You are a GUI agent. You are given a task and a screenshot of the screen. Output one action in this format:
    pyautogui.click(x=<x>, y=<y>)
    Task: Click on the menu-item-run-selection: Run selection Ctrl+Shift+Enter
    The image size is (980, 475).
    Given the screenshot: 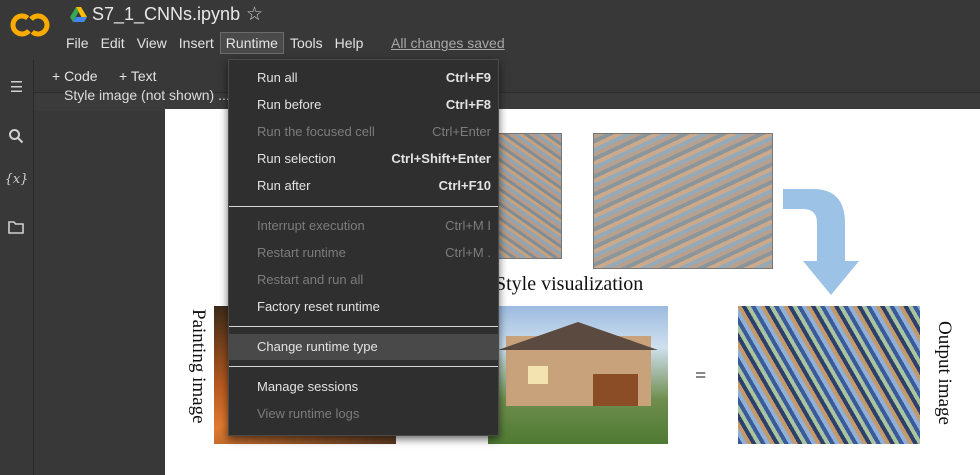 What is the action you would take?
    pyautogui.click(x=363, y=159)
    